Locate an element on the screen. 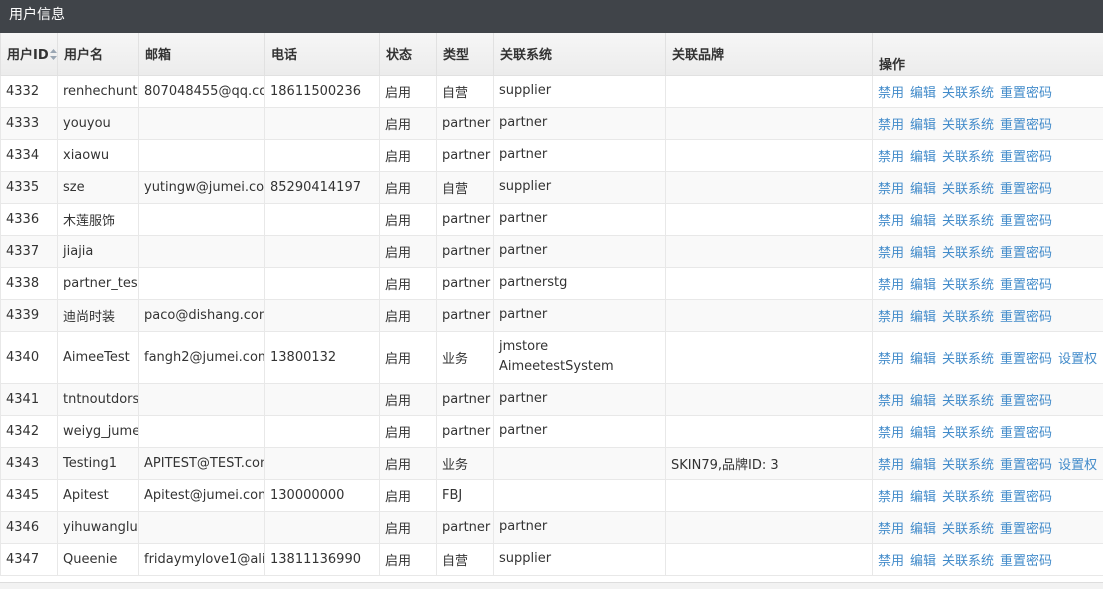 Image resolution: width=1111 pixels, height=589 pixels. sort-icon is located at coordinates (53, 54).